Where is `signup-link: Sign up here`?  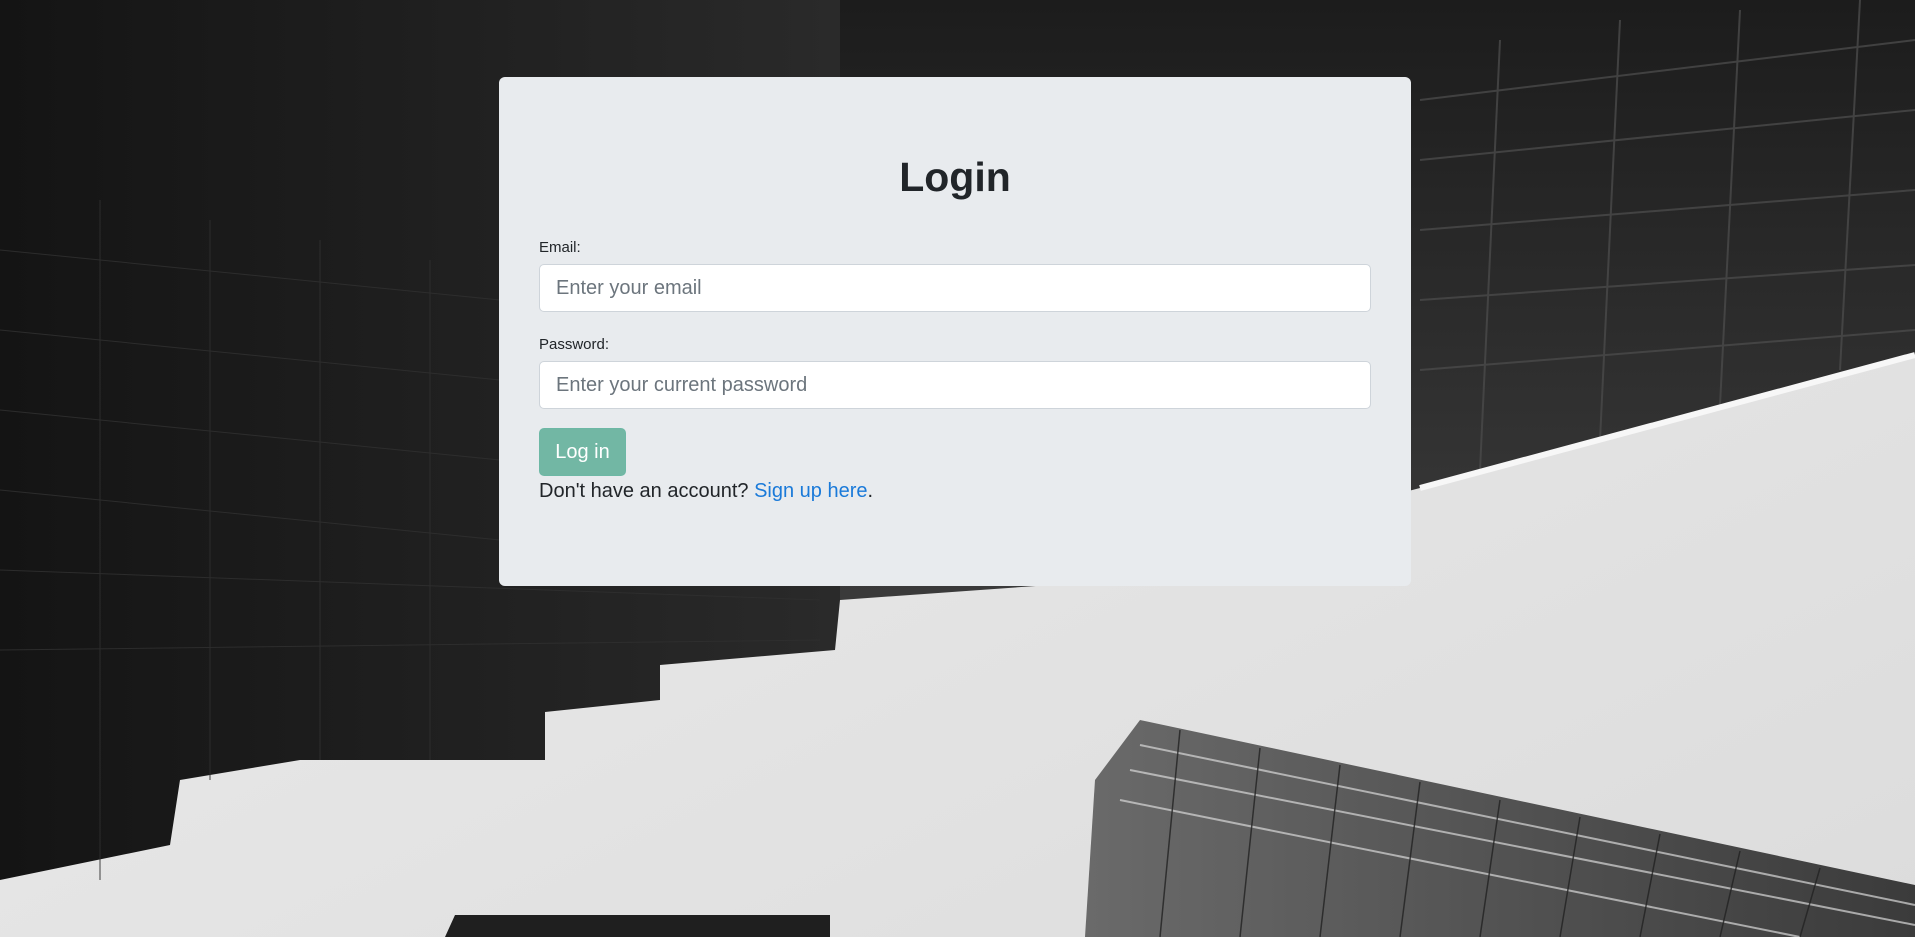 signup-link: Sign up here is located at coordinates (810, 491).